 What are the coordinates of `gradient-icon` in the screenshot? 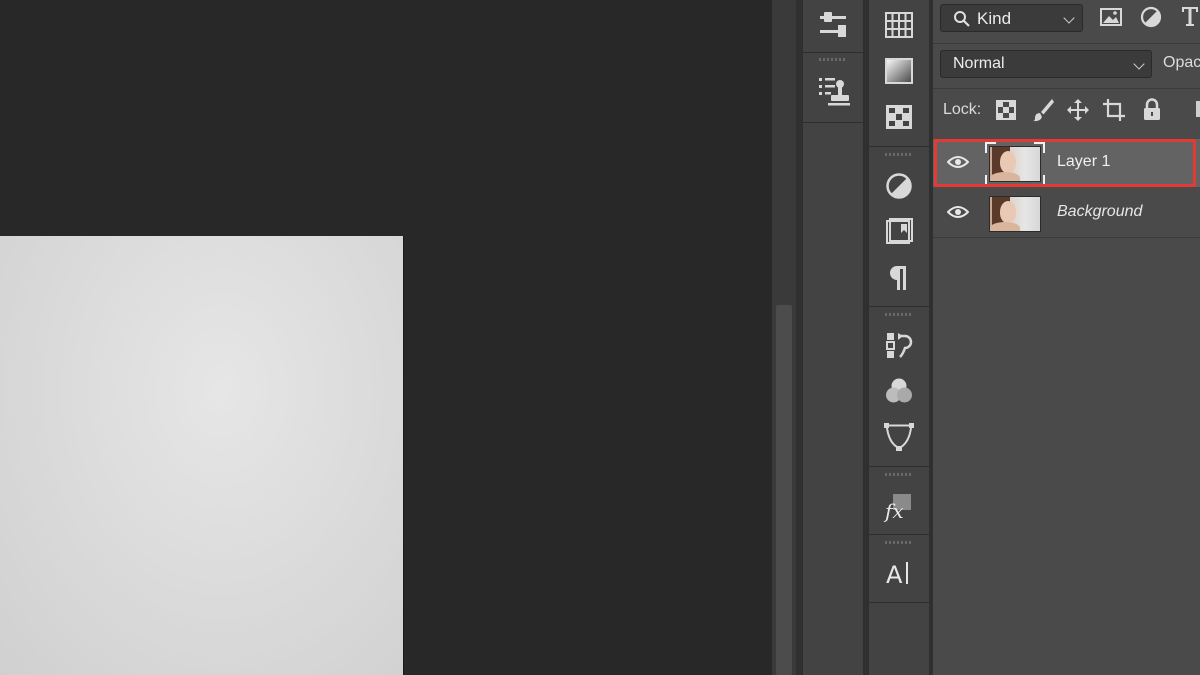 It's located at (899, 71).